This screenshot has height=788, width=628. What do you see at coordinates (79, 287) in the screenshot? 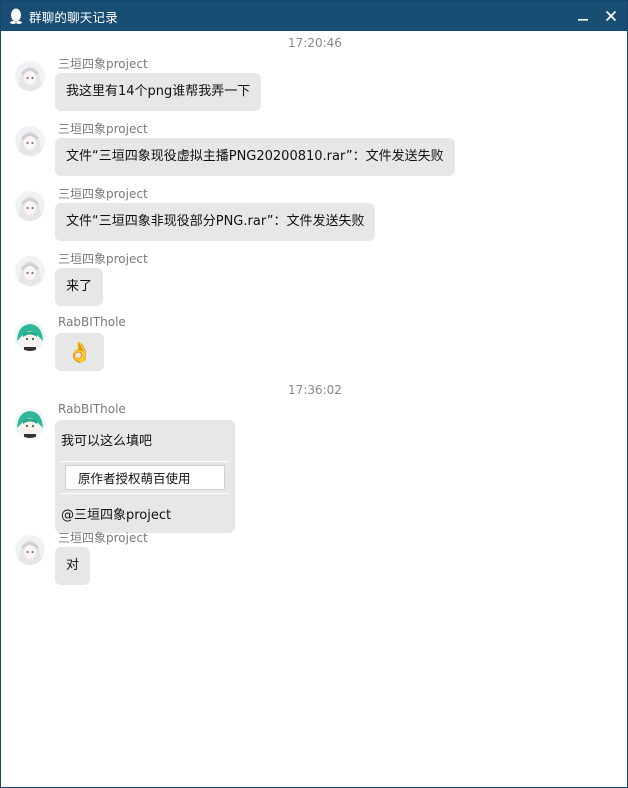
I see `message-bubble: 来了` at bounding box center [79, 287].